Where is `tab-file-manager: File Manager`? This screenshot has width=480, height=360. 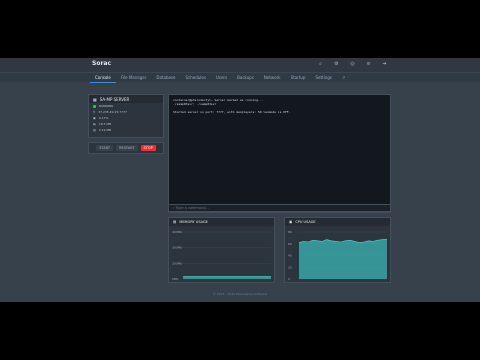
tab-file-manager: File Manager is located at coordinates (134, 78).